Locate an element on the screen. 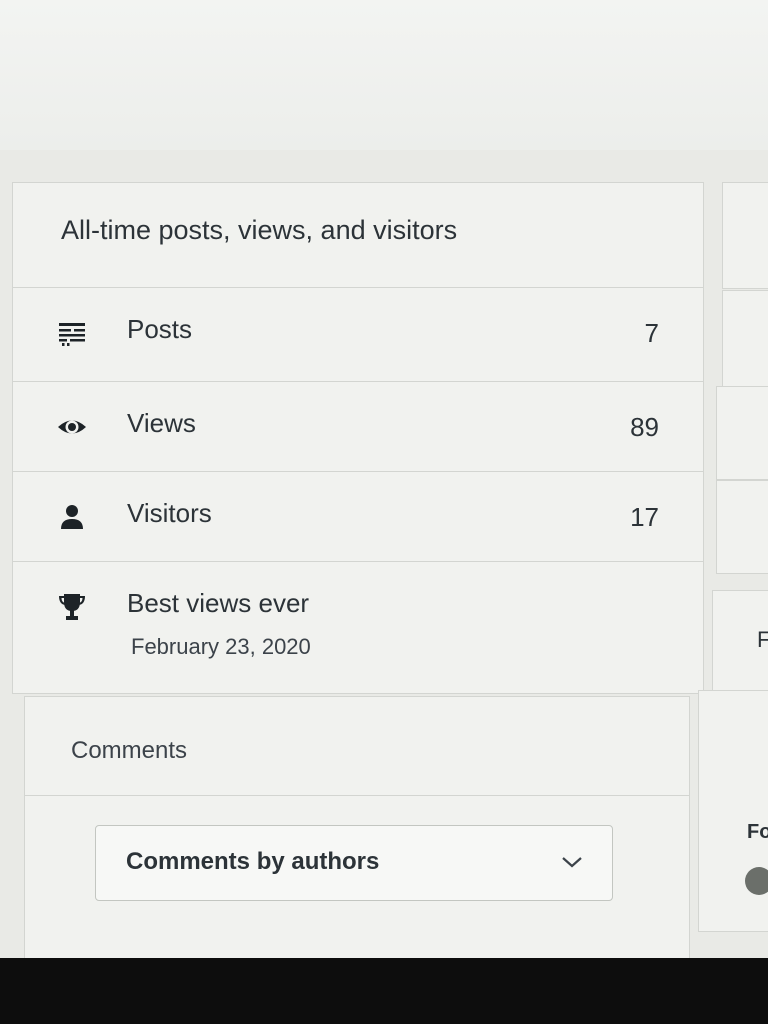 The height and width of the screenshot is (1024, 768). comments-title: Comments is located at coordinates (129, 750).